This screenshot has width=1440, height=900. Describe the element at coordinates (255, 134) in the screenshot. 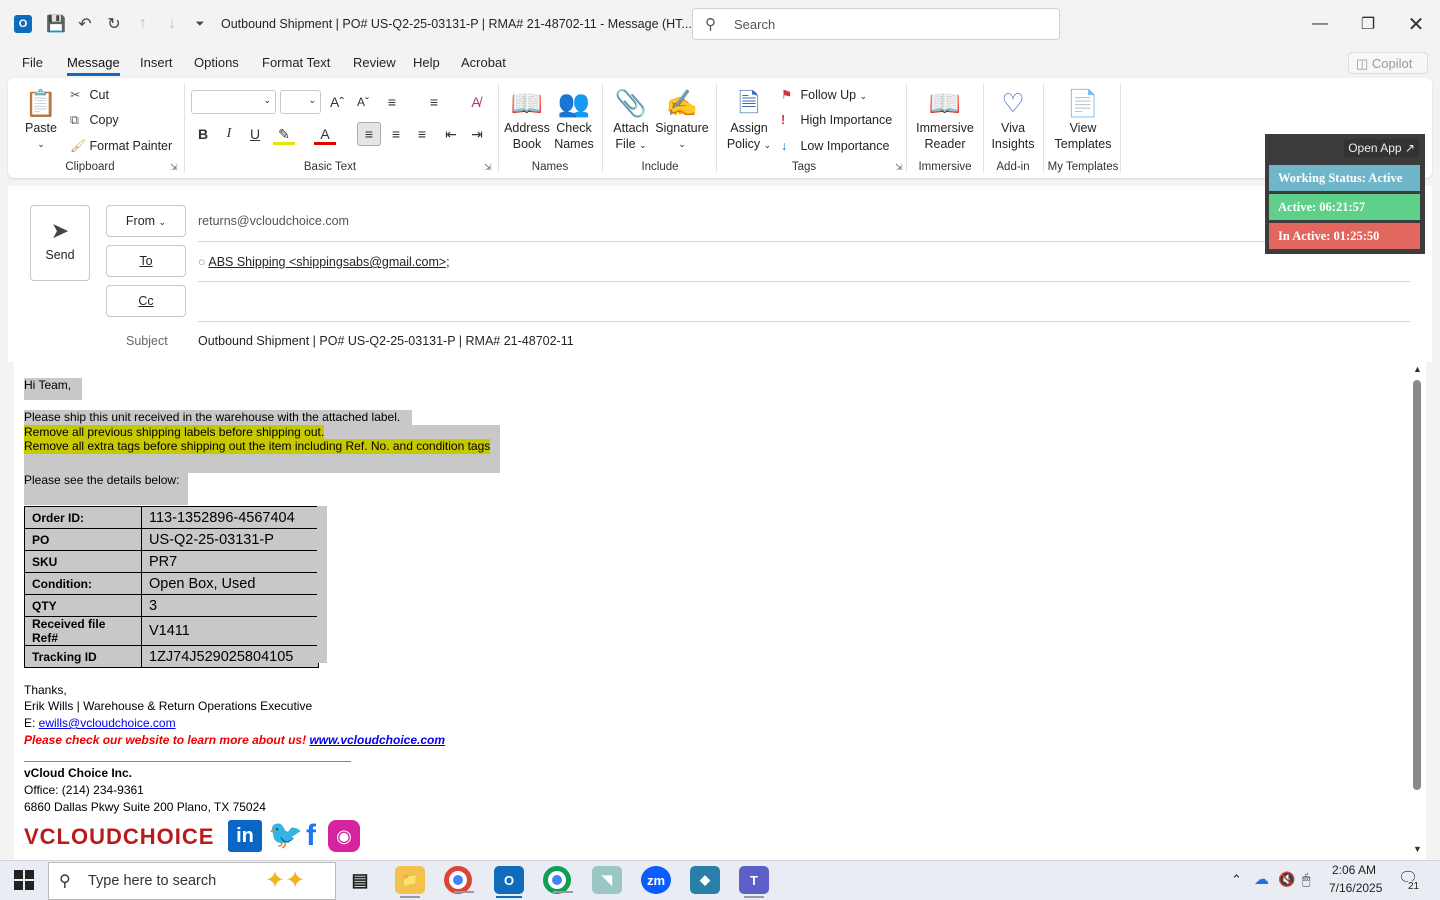

I see `underline-icon: U` at that location.